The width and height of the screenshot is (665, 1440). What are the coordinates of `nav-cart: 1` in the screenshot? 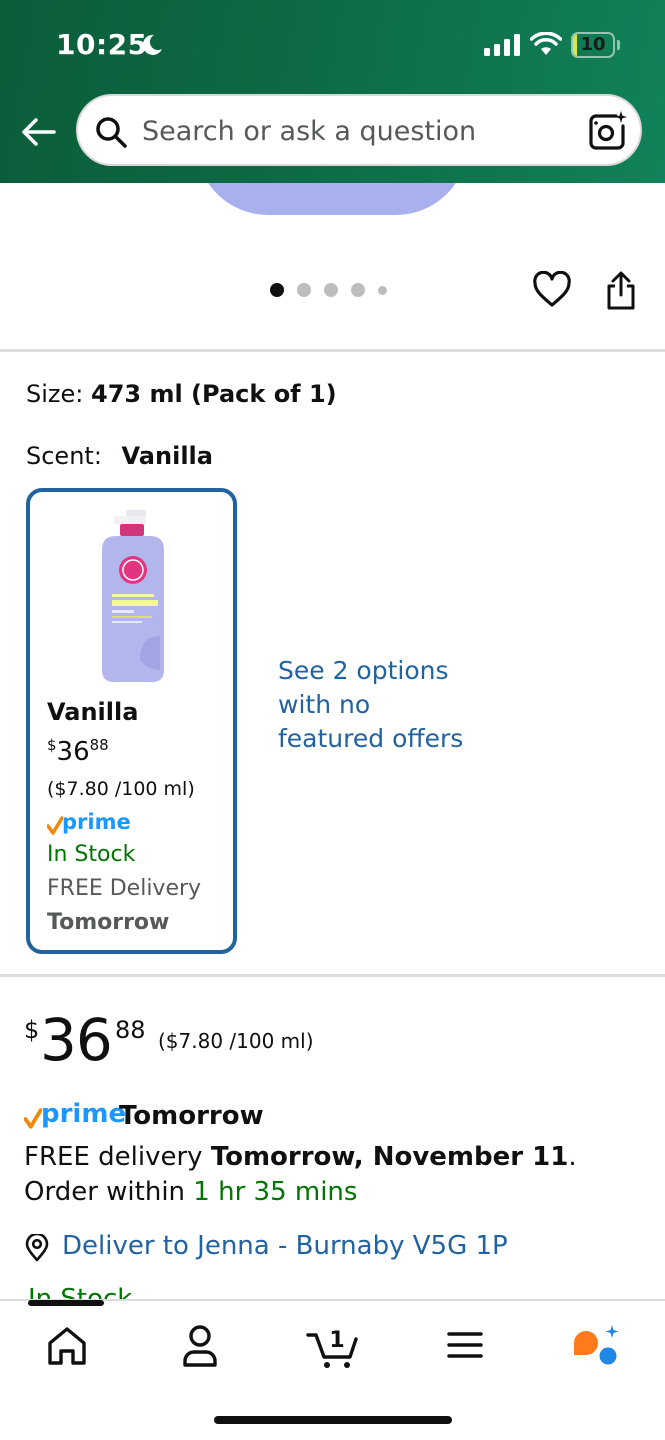 It's located at (334, 1345).